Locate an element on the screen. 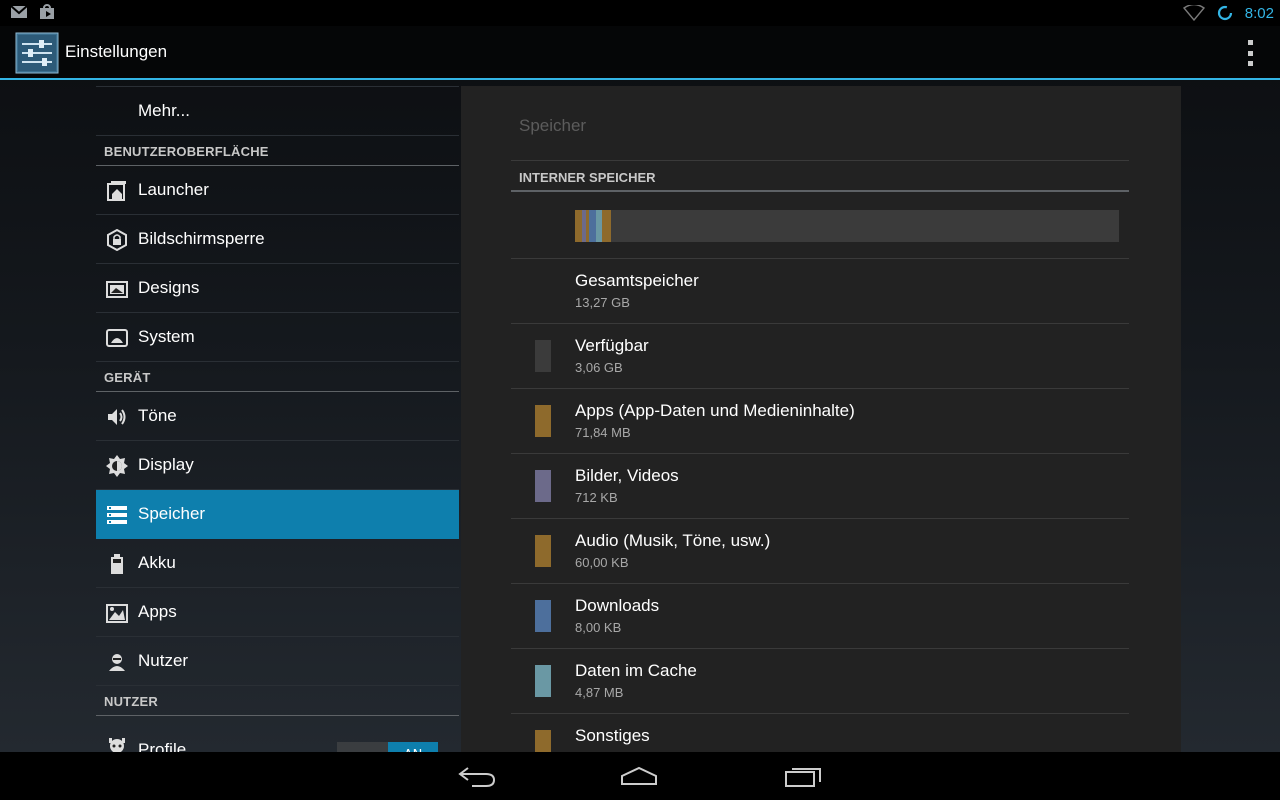  brightness-icon is located at coordinates (117, 466).